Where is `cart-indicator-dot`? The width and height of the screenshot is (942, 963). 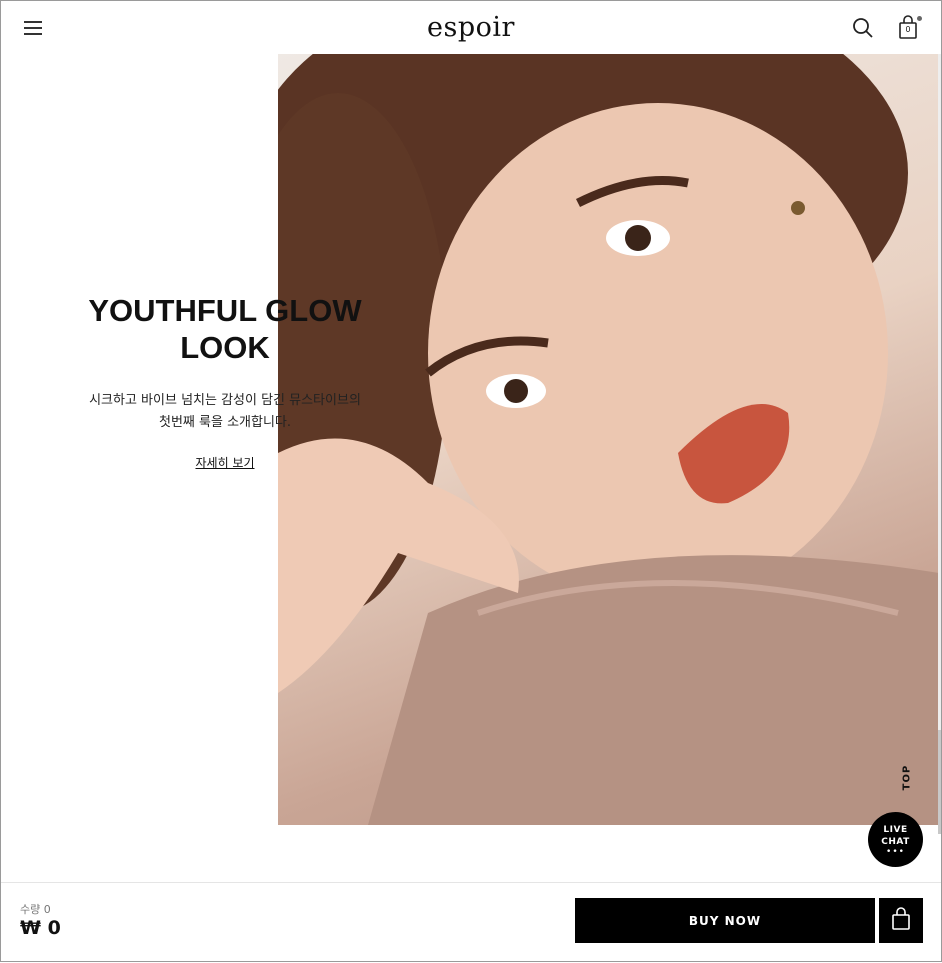
cart-indicator-dot is located at coordinates (919, 18).